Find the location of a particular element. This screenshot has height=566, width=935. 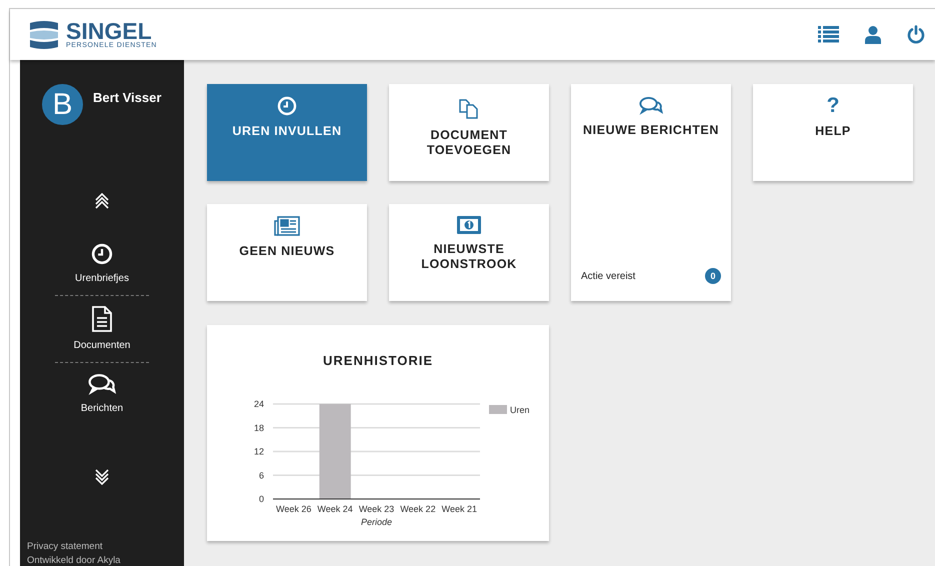

list-icon is located at coordinates (828, 34).